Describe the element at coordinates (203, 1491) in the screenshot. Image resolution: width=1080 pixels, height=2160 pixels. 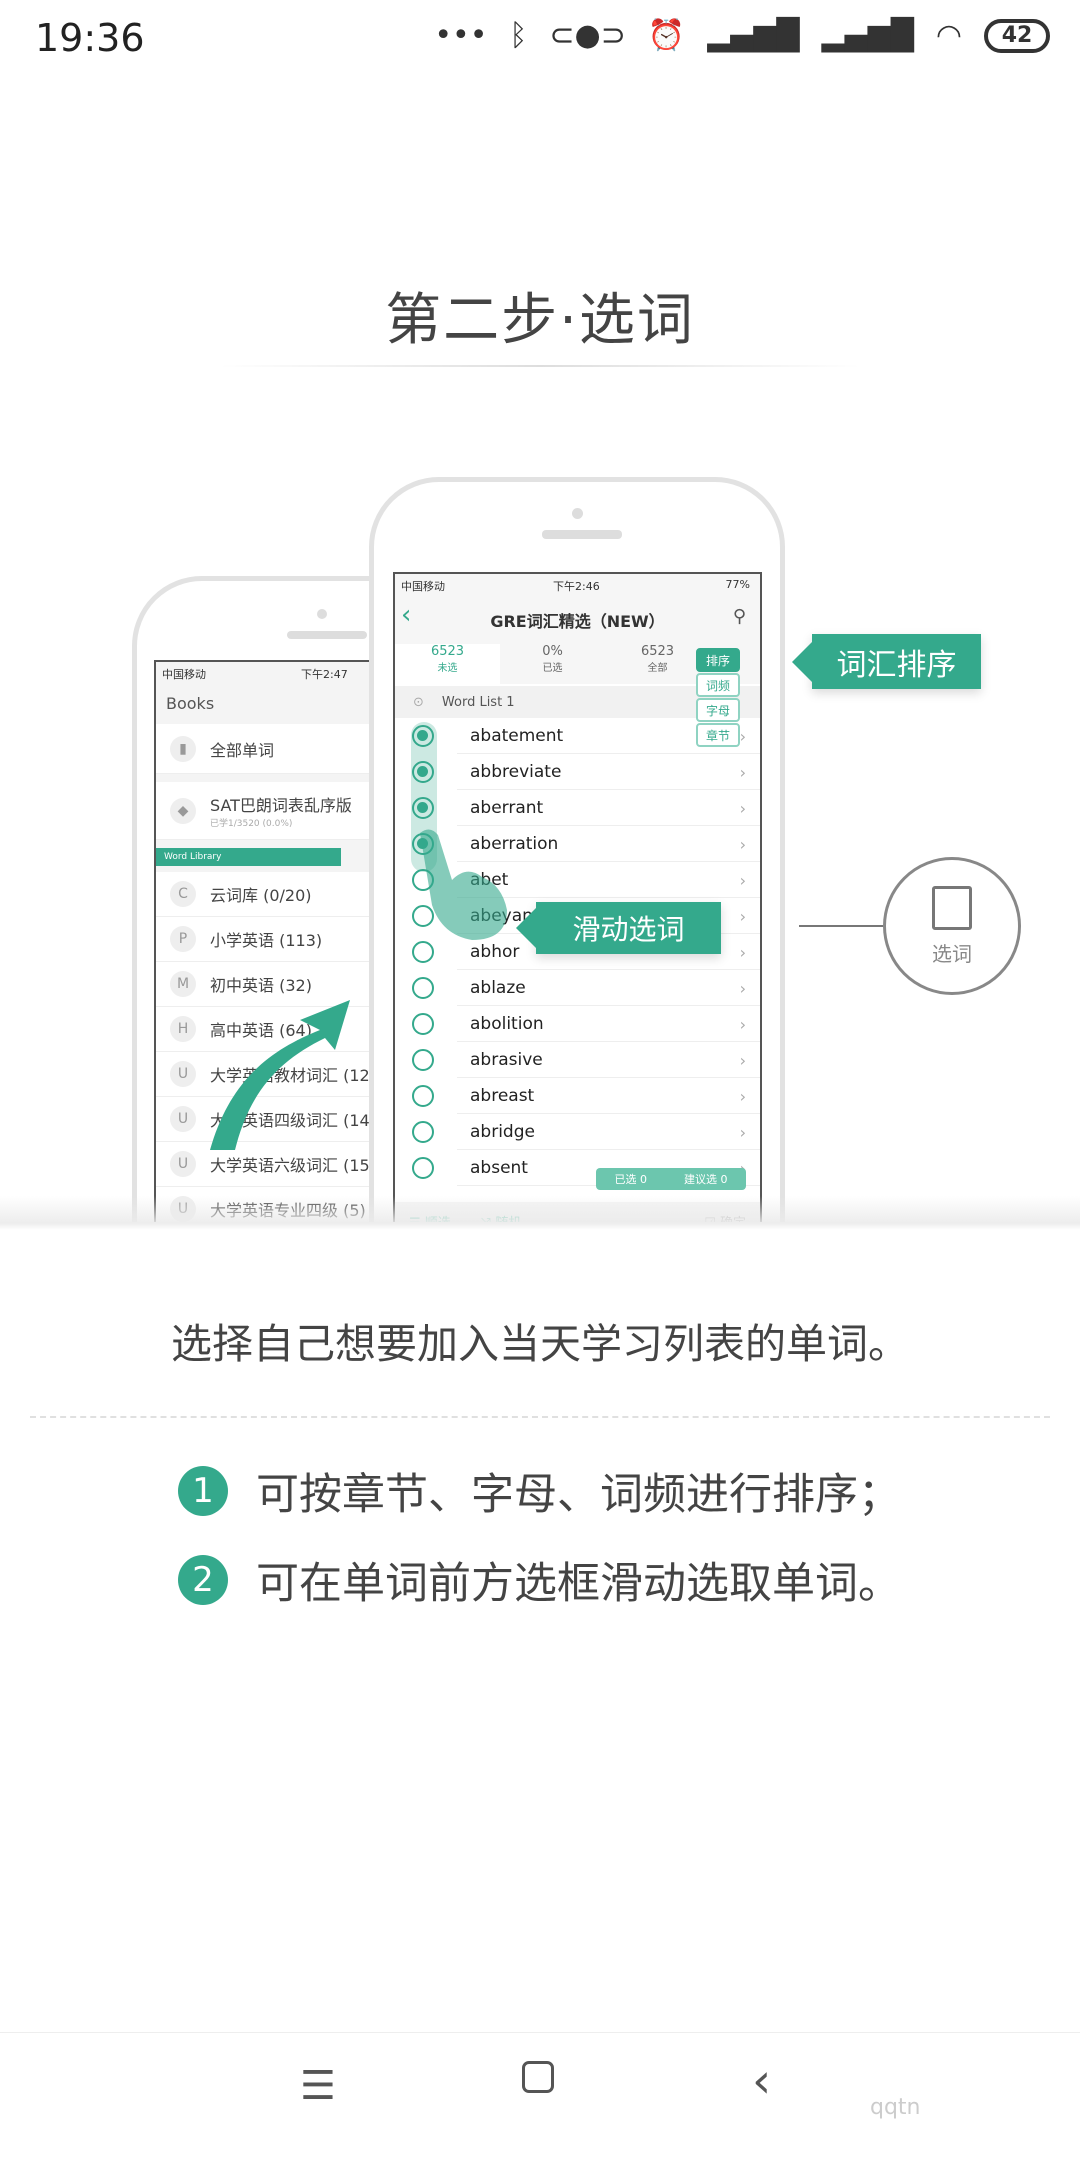
I see `number-badge: 1` at that location.